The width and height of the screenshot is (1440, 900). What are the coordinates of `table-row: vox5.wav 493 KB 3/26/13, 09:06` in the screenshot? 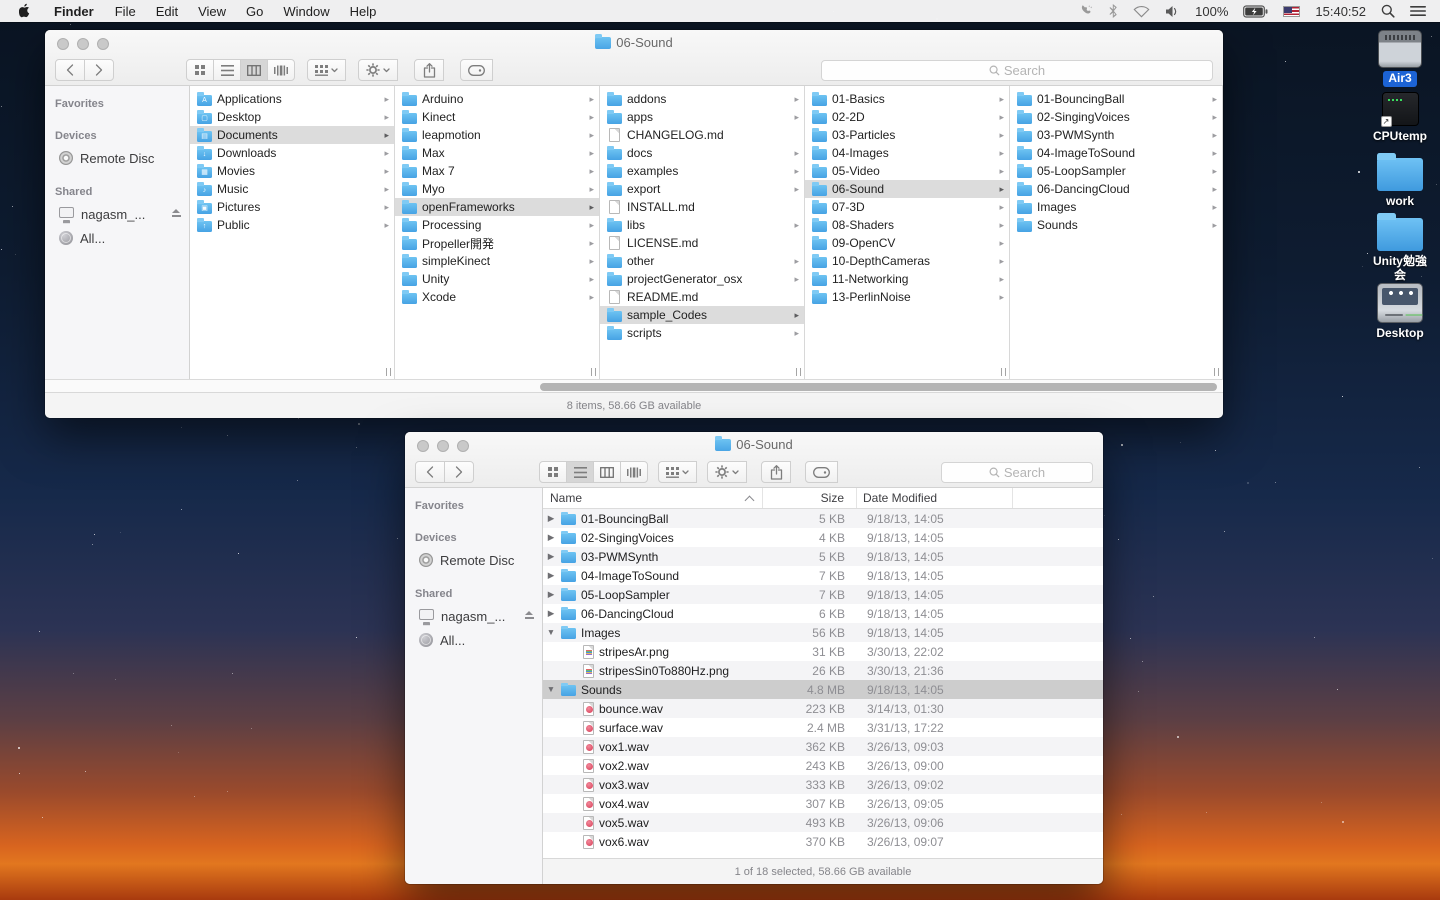 It's located at (823, 822).